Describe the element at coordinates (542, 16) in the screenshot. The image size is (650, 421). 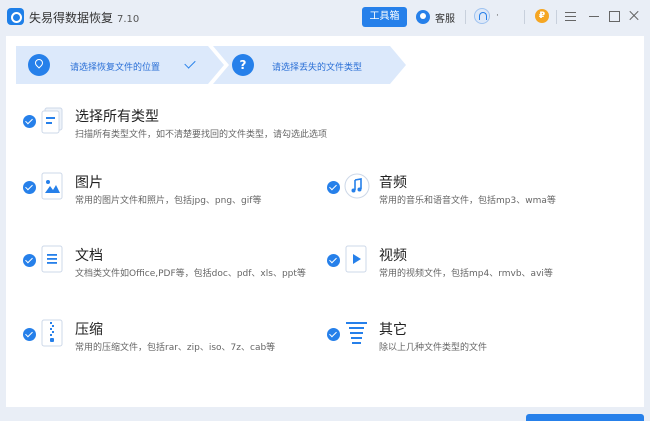
I see `coin-icon: ₽` at that location.